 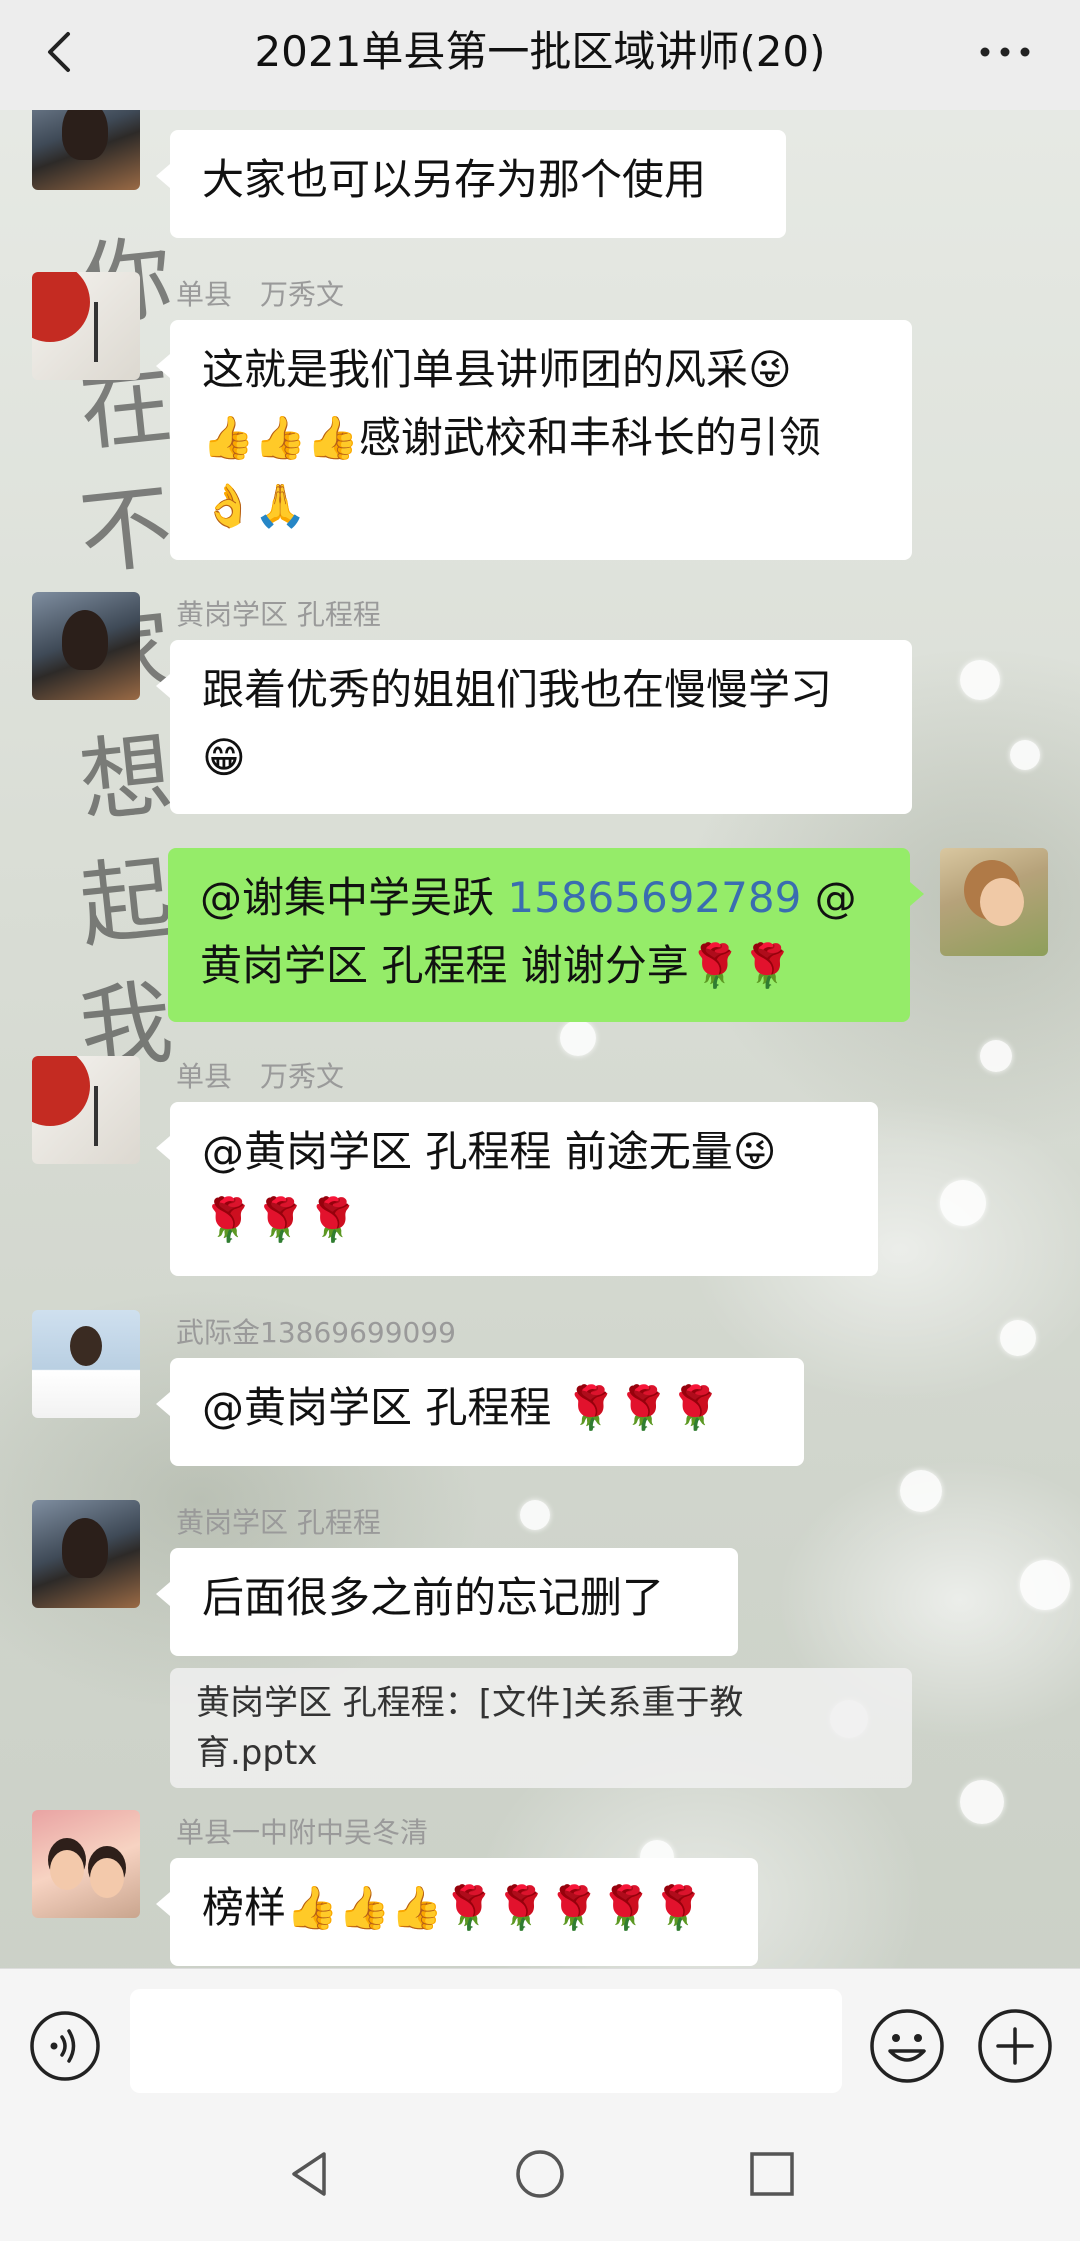 What do you see at coordinates (546, 935) in the screenshot?
I see `message-bubble: @谢集中学吴跃 15865692789 @ 黄岗学区 孔程程 谢谢分享🌹🌹` at bounding box center [546, 935].